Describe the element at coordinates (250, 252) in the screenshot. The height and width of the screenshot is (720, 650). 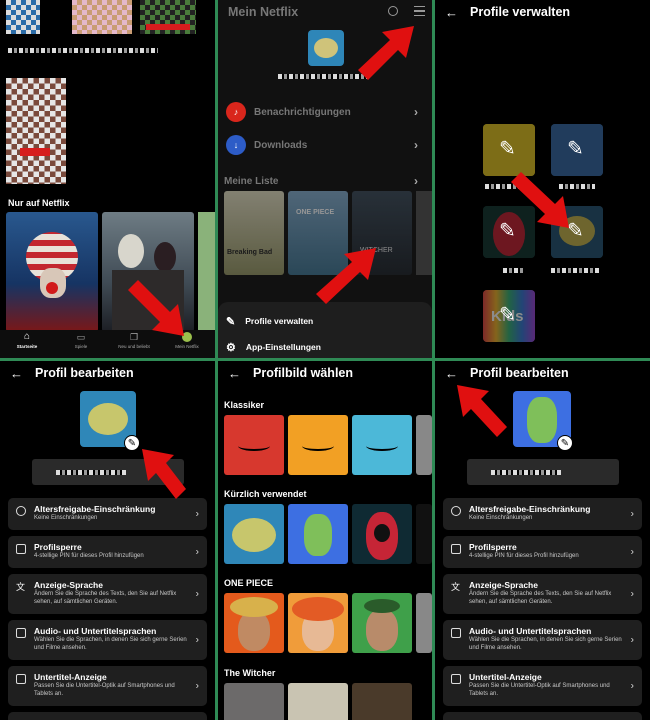
I see `poster-label: Breaking Bad` at that location.